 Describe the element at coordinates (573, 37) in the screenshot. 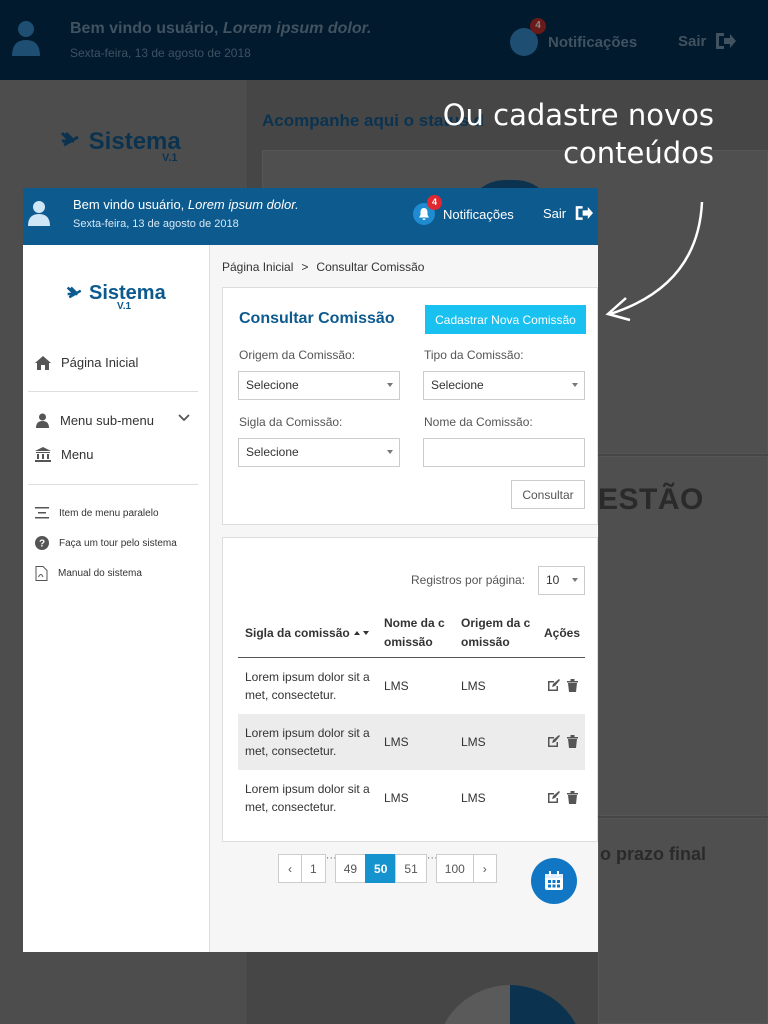

I see `background-notifications: 4 Notificações` at that location.